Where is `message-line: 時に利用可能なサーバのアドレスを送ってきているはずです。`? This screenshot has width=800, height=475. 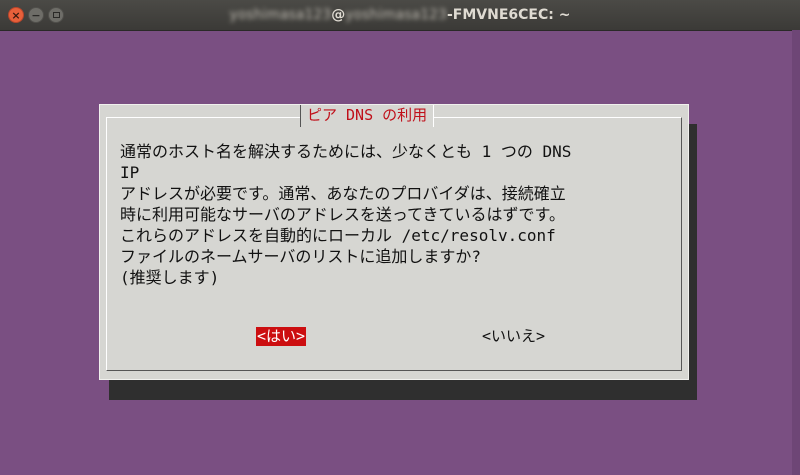
message-line: 時に利用可能なサーバのアドレスを送ってきているはずです。 is located at coordinates (342, 214).